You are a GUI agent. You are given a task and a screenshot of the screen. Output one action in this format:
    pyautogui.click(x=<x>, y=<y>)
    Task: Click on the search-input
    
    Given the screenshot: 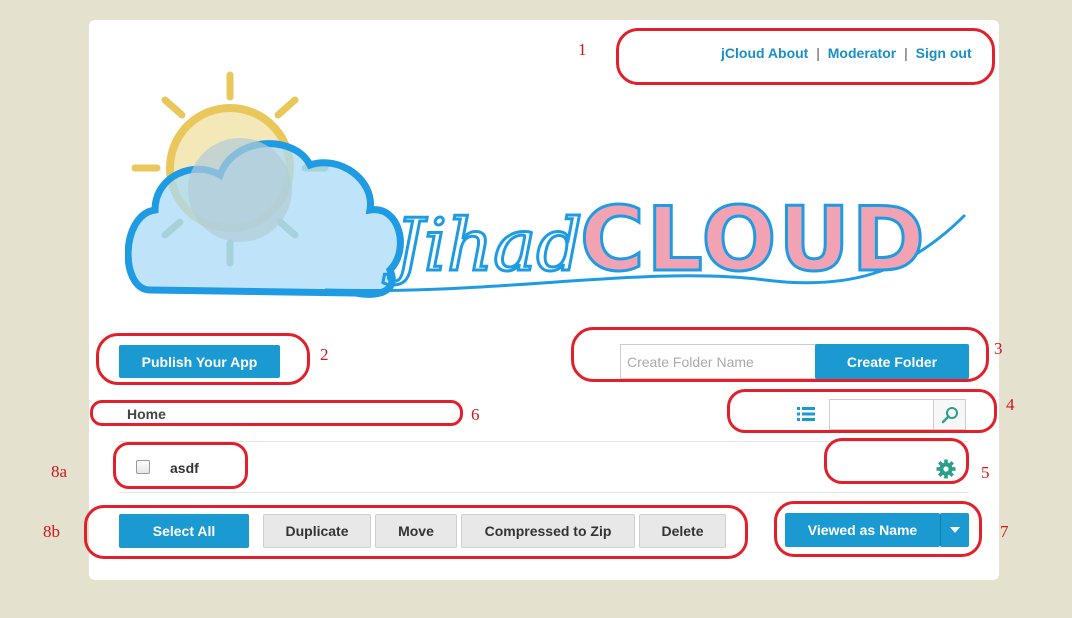 What is the action you would take?
    pyautogui.click(x=882, y=414)
    